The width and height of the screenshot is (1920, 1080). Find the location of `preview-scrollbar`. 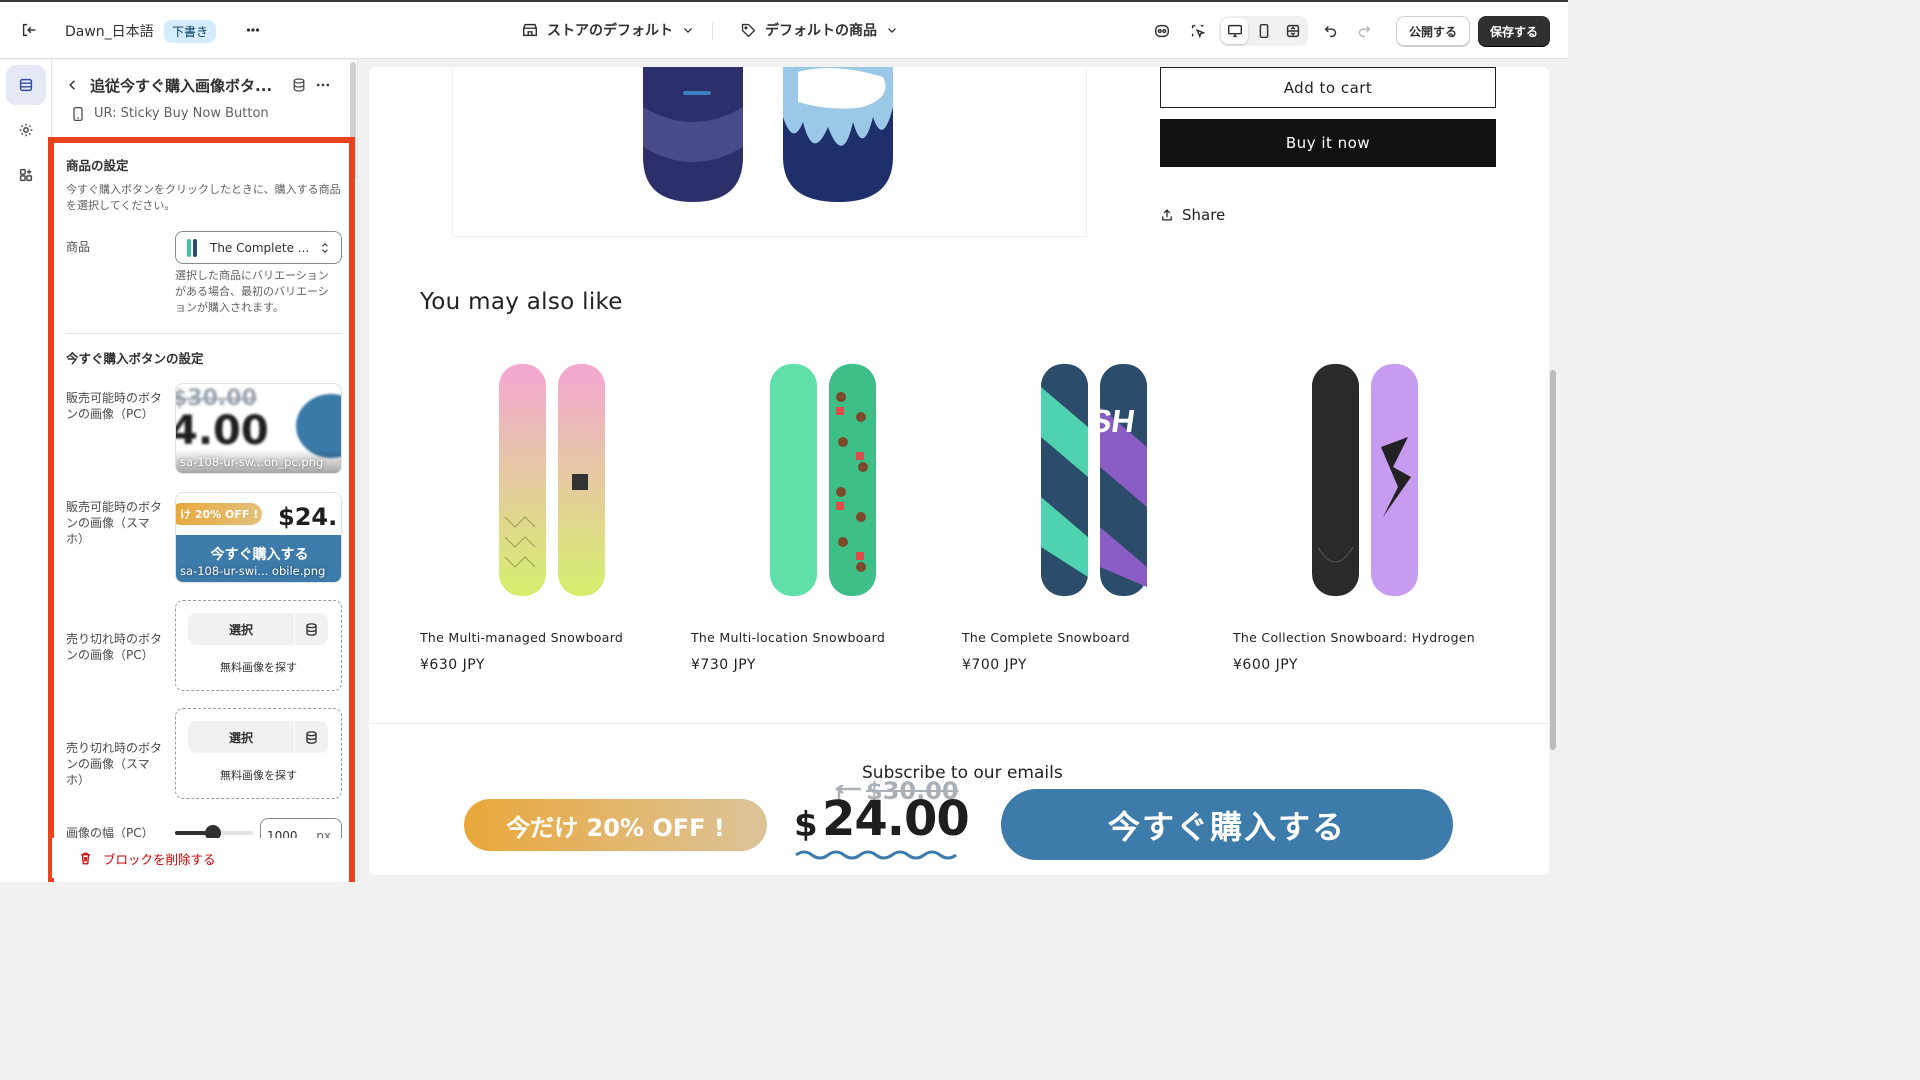

preview-scrollbar is located at coordinates (1553, 560).